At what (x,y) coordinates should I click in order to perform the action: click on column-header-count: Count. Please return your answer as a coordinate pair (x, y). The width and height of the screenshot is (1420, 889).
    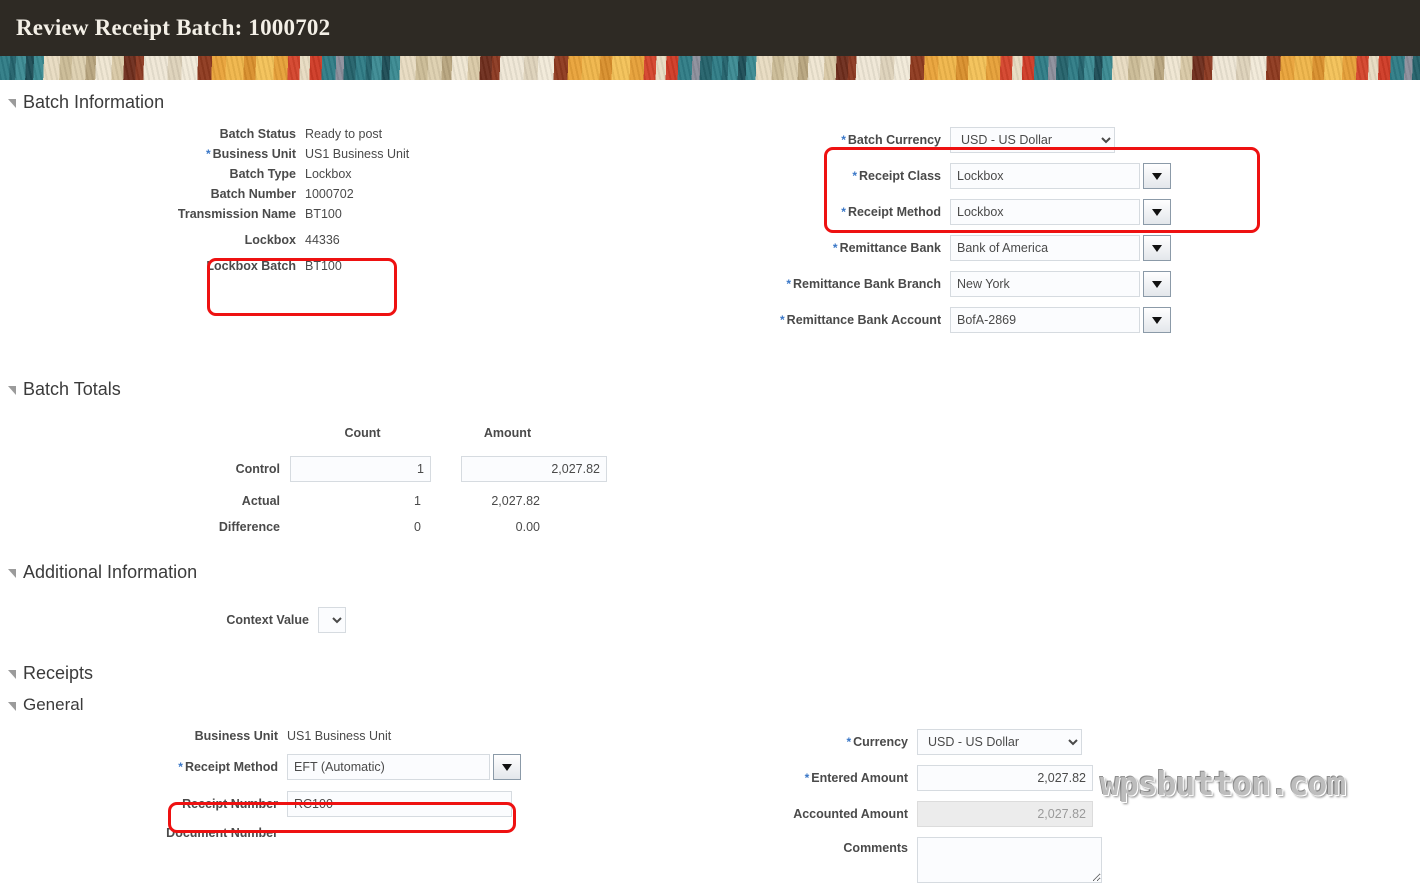
    Looking at the image, I should click on (362, 433).